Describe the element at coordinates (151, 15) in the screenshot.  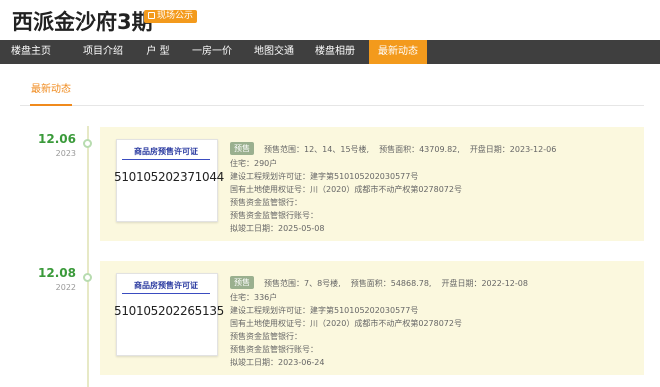
I see `camera-icon` at that location.